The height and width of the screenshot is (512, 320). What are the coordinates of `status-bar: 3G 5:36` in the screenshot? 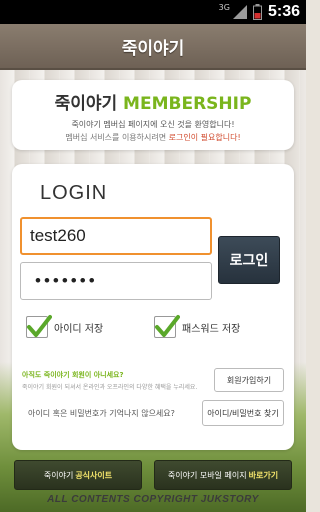 It's located at (153, 12).